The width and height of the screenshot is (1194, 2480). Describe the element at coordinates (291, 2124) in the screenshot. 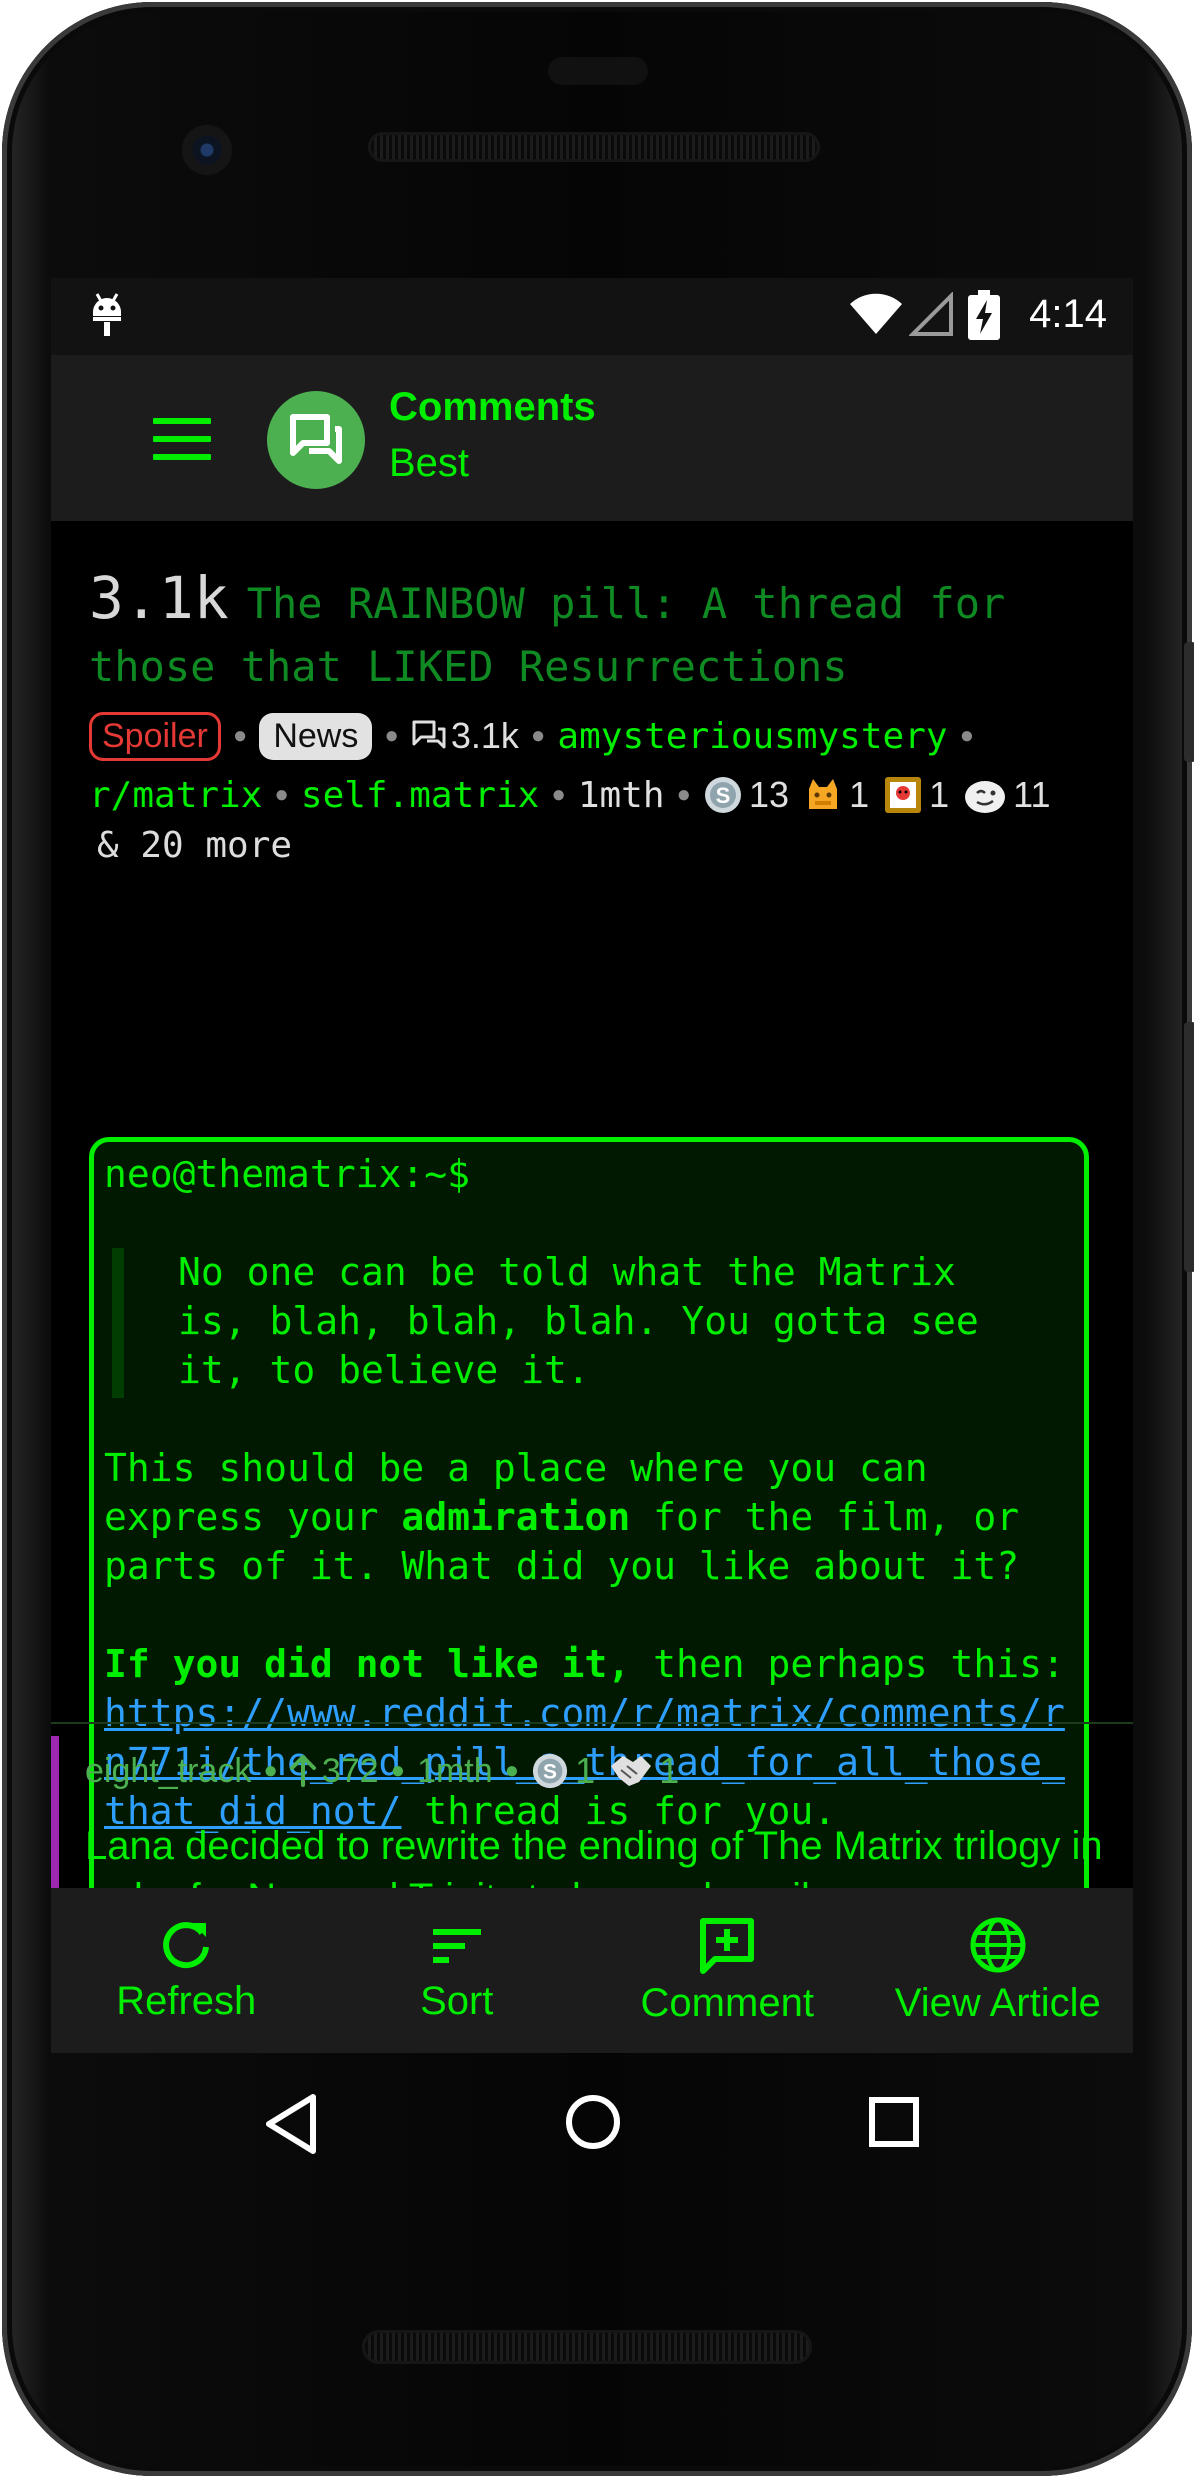

I see `back-icon` at that location.